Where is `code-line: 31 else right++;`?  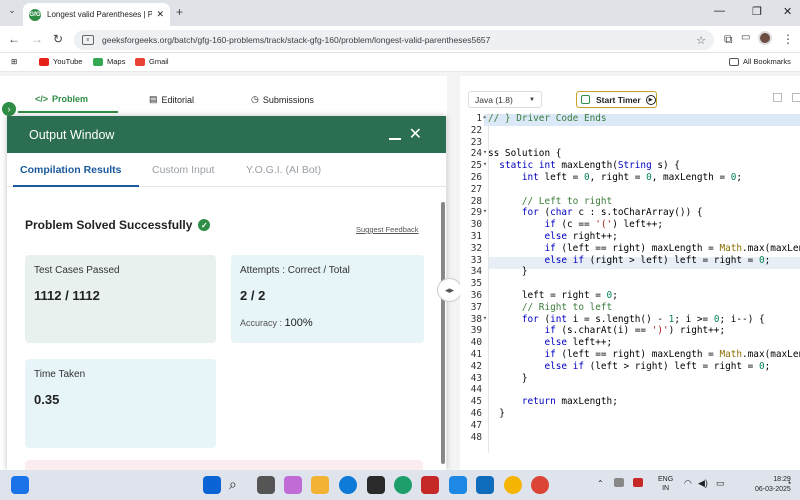
code-line: 31 else right++; is located at coordinates (630, 237).